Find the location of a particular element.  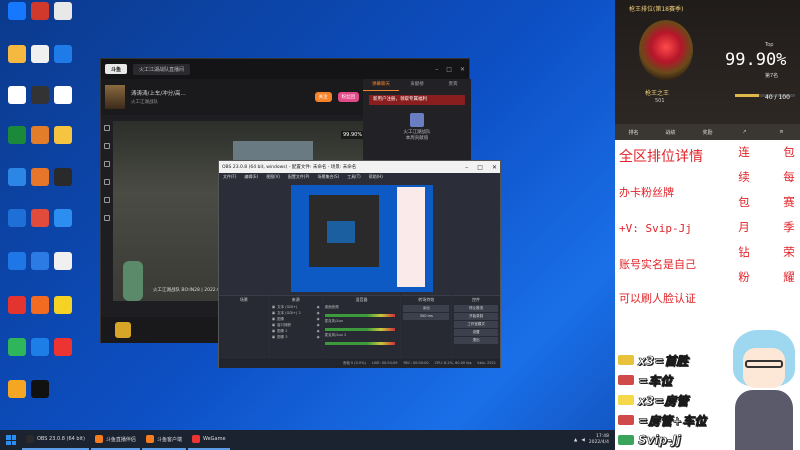

scenes-header: 场景 is located at coordinates (243, 299).